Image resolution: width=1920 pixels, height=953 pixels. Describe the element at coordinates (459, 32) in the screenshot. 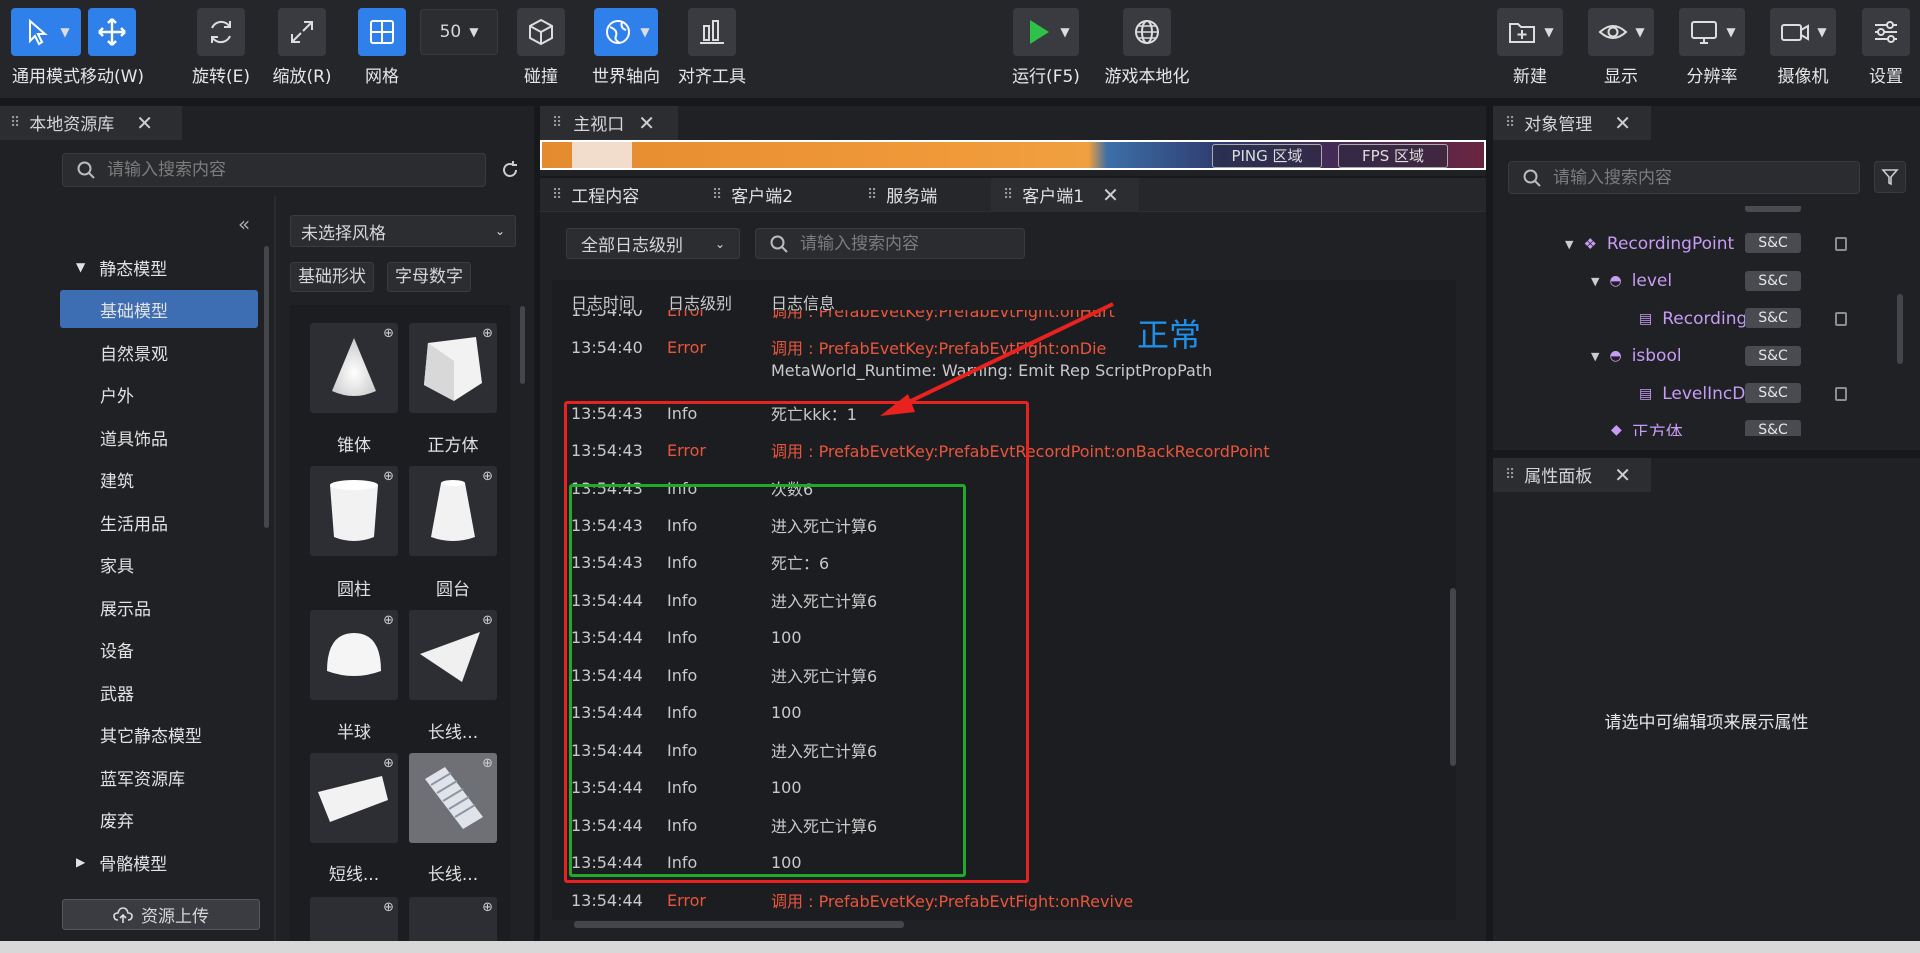

I see `grid-size-select: 50 ▼` at that location.